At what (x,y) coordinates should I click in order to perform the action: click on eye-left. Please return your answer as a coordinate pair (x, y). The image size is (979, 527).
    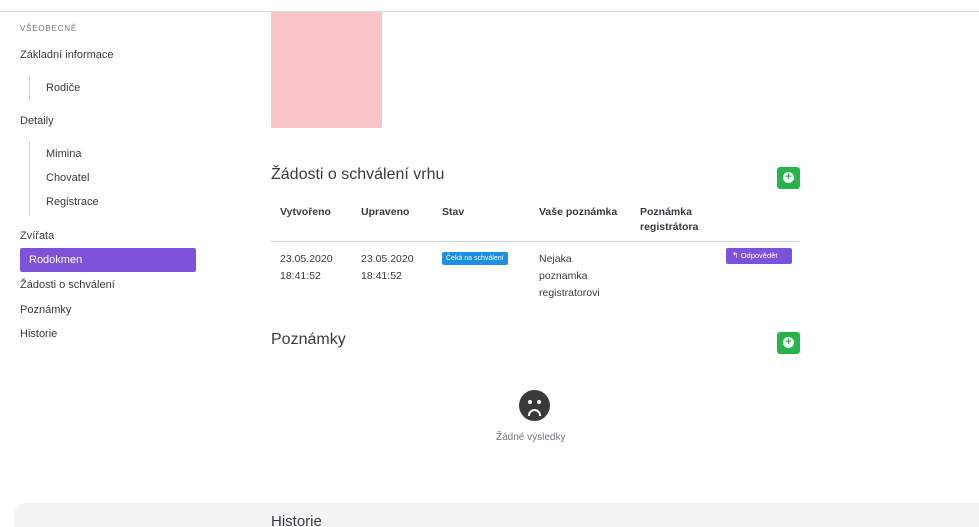
    Looking at the image, I should click on (530, 402).